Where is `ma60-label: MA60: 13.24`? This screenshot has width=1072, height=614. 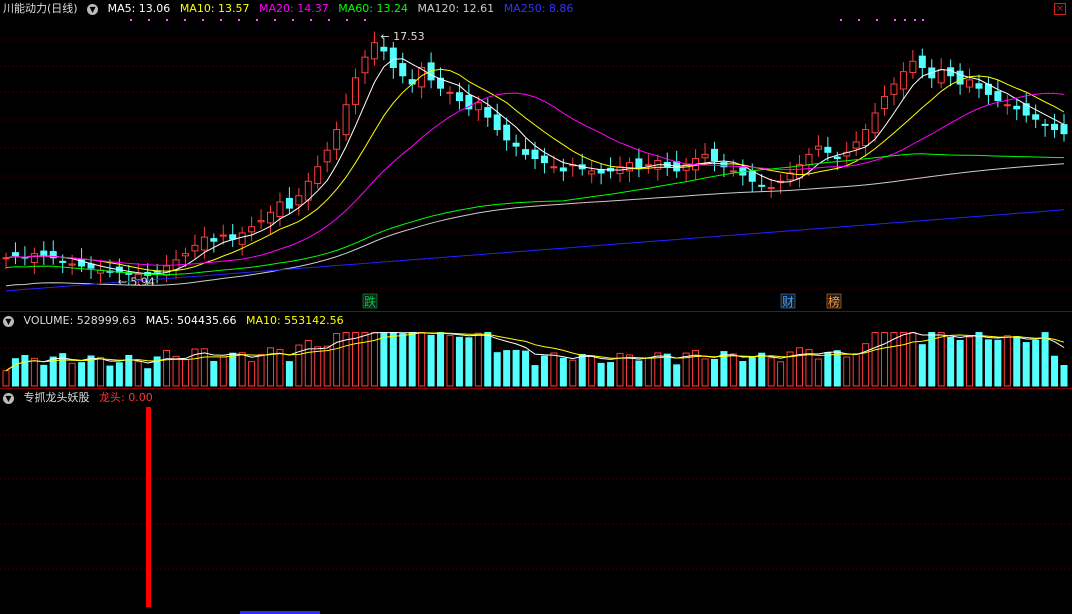 ma60-label: MA60: 13.24 is located at coordinates (373, 8).